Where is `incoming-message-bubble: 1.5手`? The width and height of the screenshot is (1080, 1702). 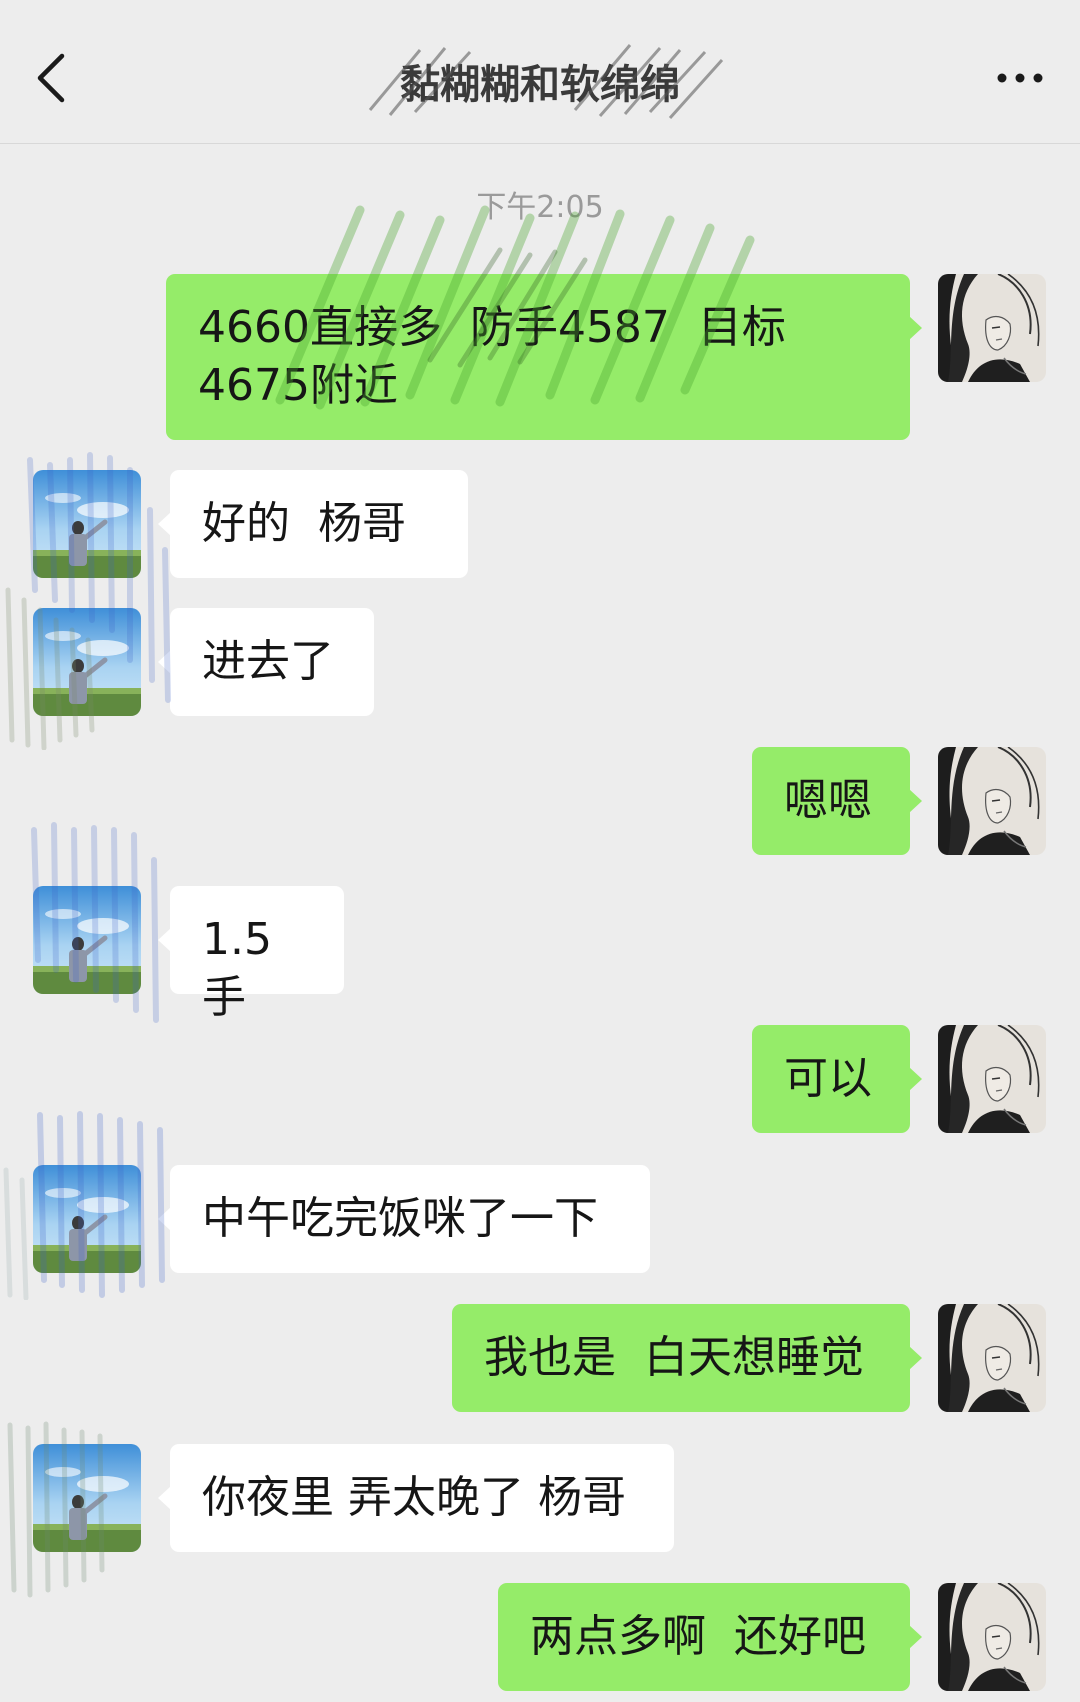
incoming-message-bubble: 1.5手 is located at coordinates (251, 954).